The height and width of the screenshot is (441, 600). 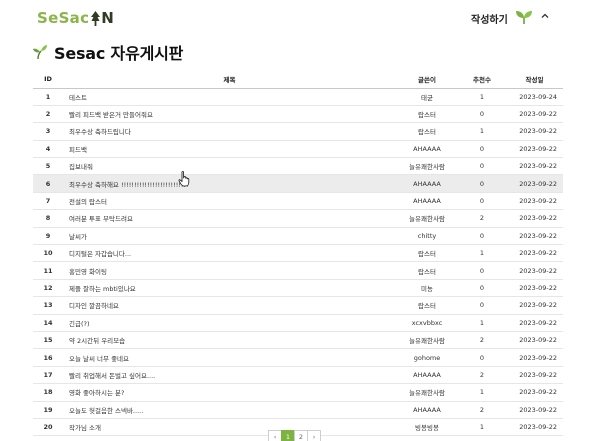 I want to click on table-row: 13 디자인 깔끔하네요 랍스터 0 2023-09-22, so click(x=298, y=305).